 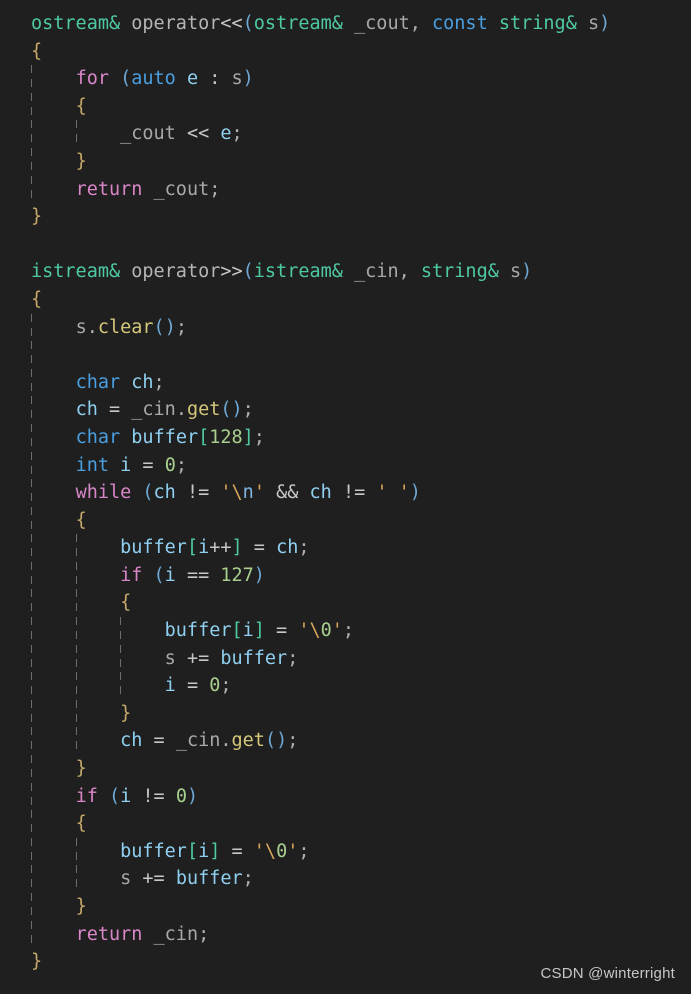 What do you see at coordinates (345, 327) in the screenshot?
I see `code-line: s.clear();` at bounding box center [345, 327].